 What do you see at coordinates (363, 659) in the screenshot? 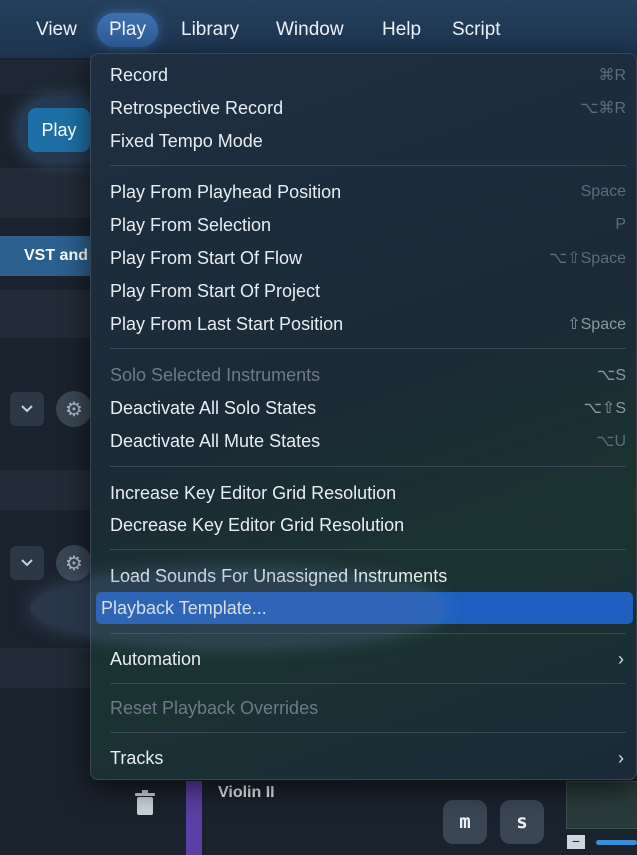
I see `menu-item-automation: Automation ›` at bounding box center [363, 659].